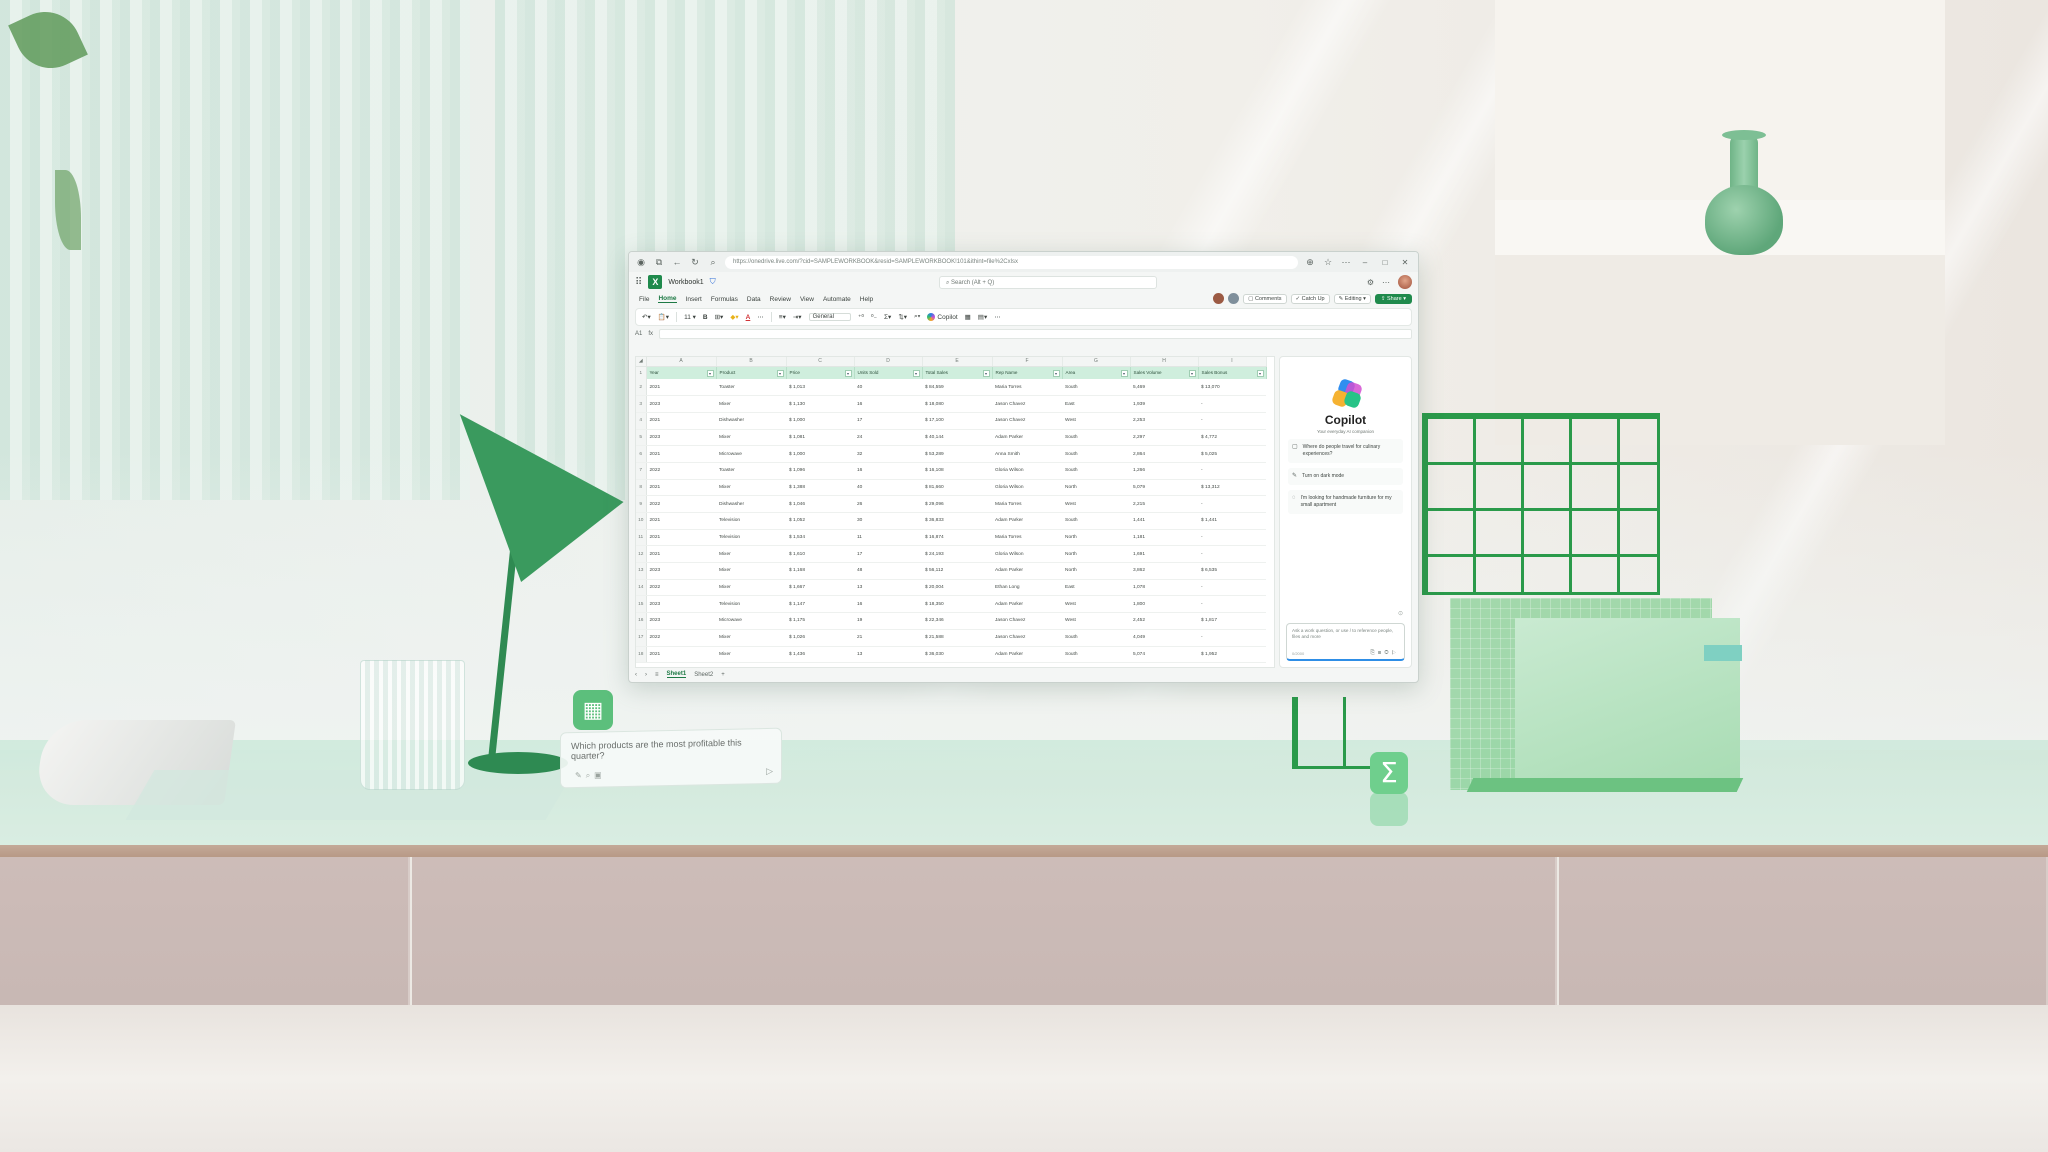 The width and height of the screenshot is (2048, 1152). What do you see at coordinates (751, 471) in the screenshot?
I see `table-cell: Toaster` at bounding box center [751, 471].